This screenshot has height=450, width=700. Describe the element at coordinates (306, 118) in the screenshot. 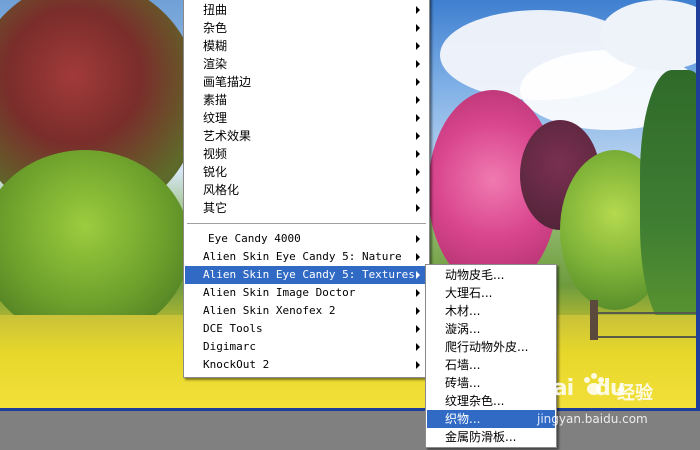

I see `menu-item-texture: 纹理` at that location.